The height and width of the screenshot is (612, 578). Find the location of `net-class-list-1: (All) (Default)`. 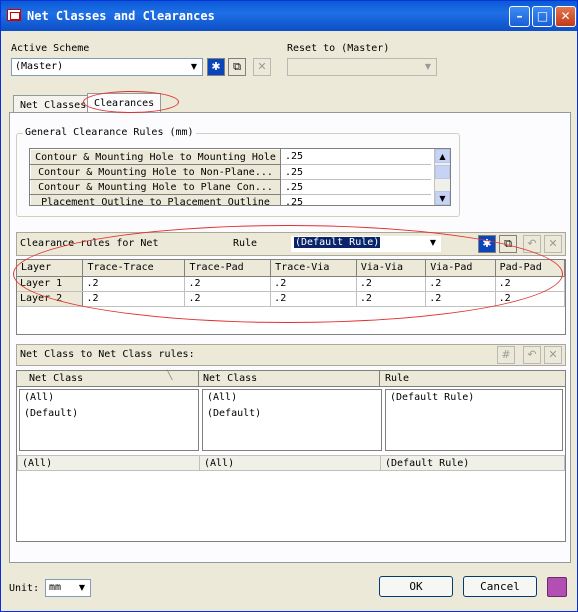

net-class-list-1: (All) (Default) is located at coordinates (109, 420).